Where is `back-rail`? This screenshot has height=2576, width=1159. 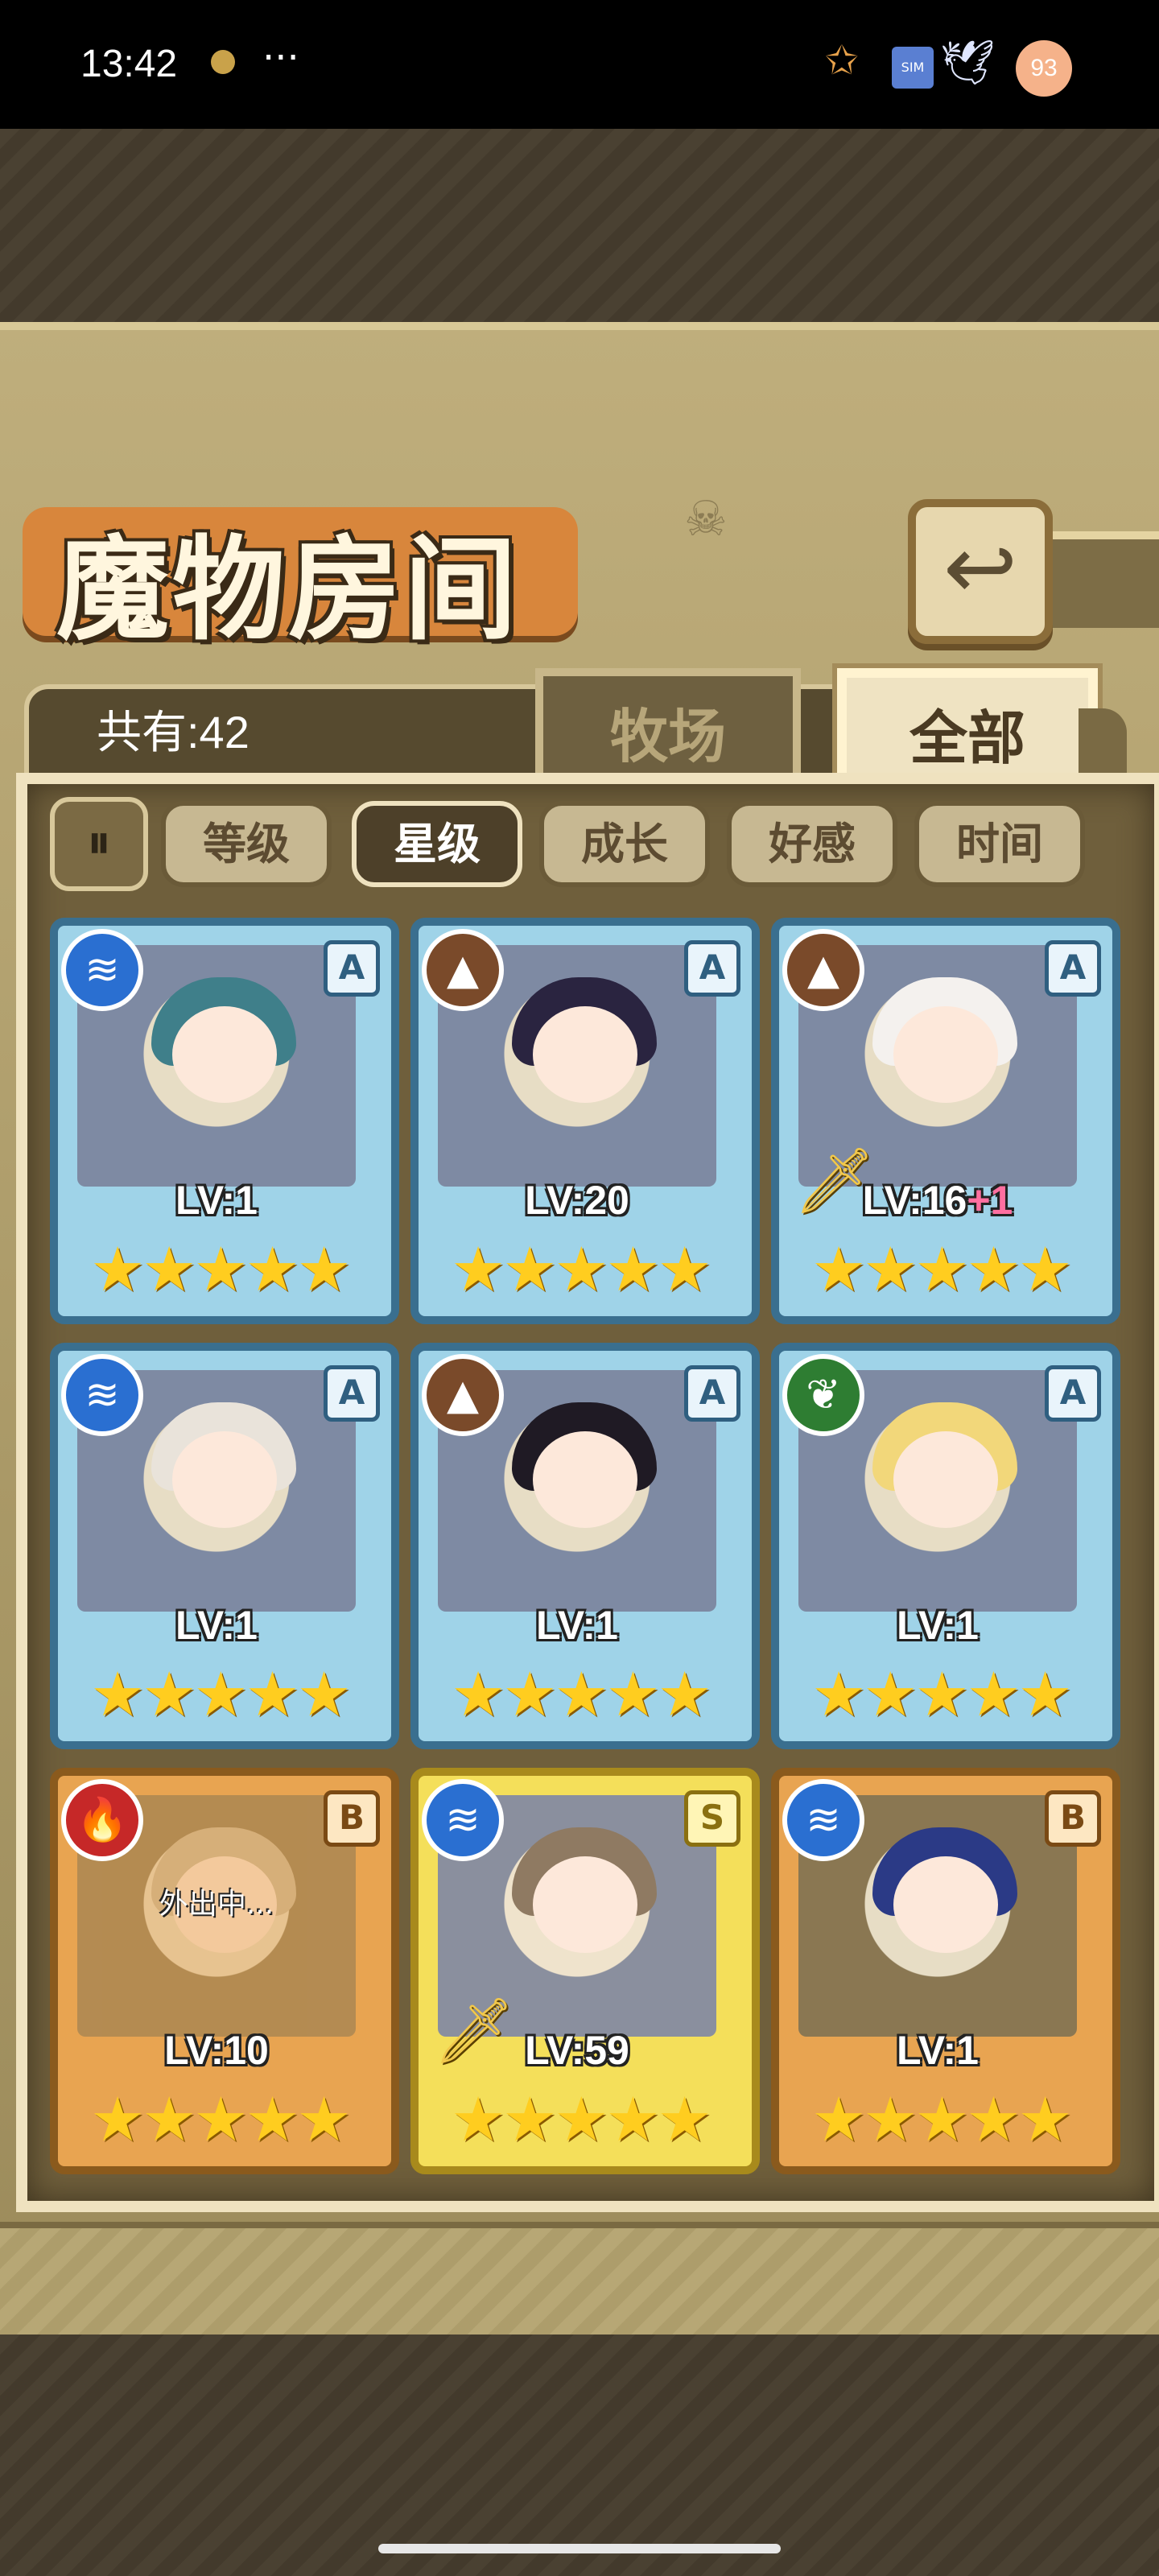
back-rail is located at coordinates (1098, 579).